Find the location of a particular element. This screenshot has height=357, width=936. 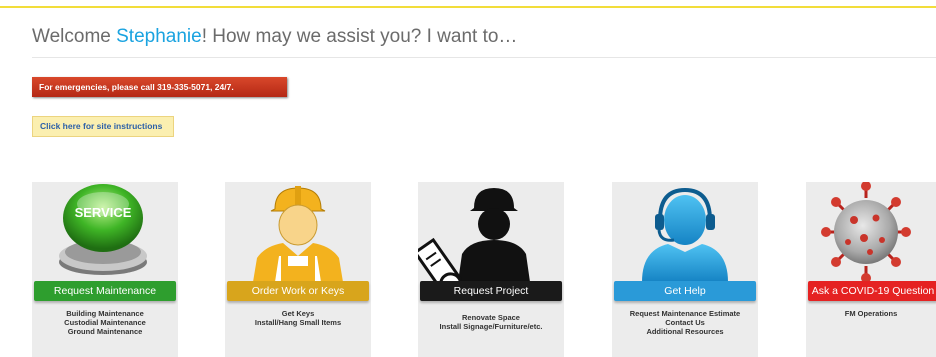

order-work-keys-button: Order Work or Keys is located at coordinates (298, 291).